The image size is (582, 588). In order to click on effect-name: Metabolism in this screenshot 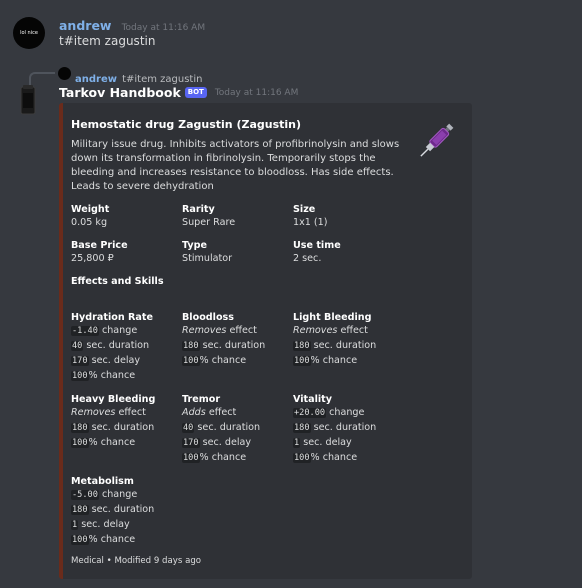, I will do `click(102, 481)`.